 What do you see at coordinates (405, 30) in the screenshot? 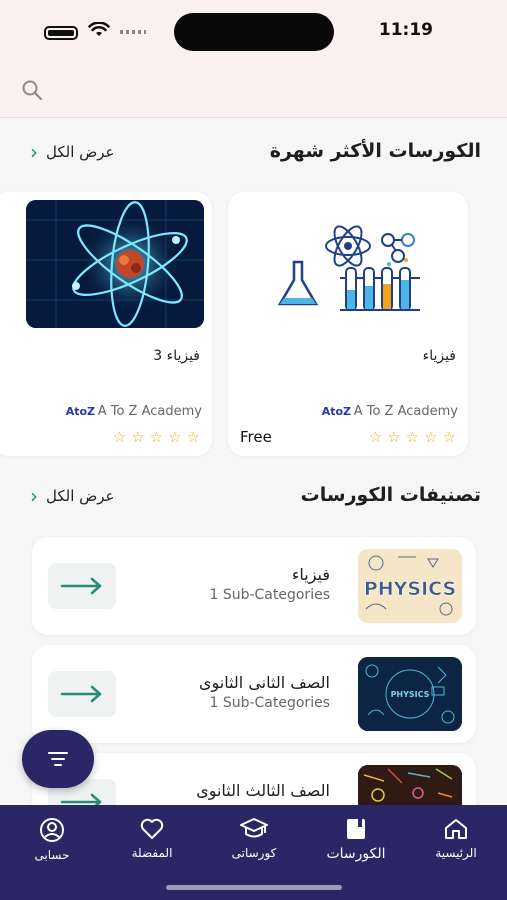
I see `status-time: 11:19` at bounding box center [405, 30].